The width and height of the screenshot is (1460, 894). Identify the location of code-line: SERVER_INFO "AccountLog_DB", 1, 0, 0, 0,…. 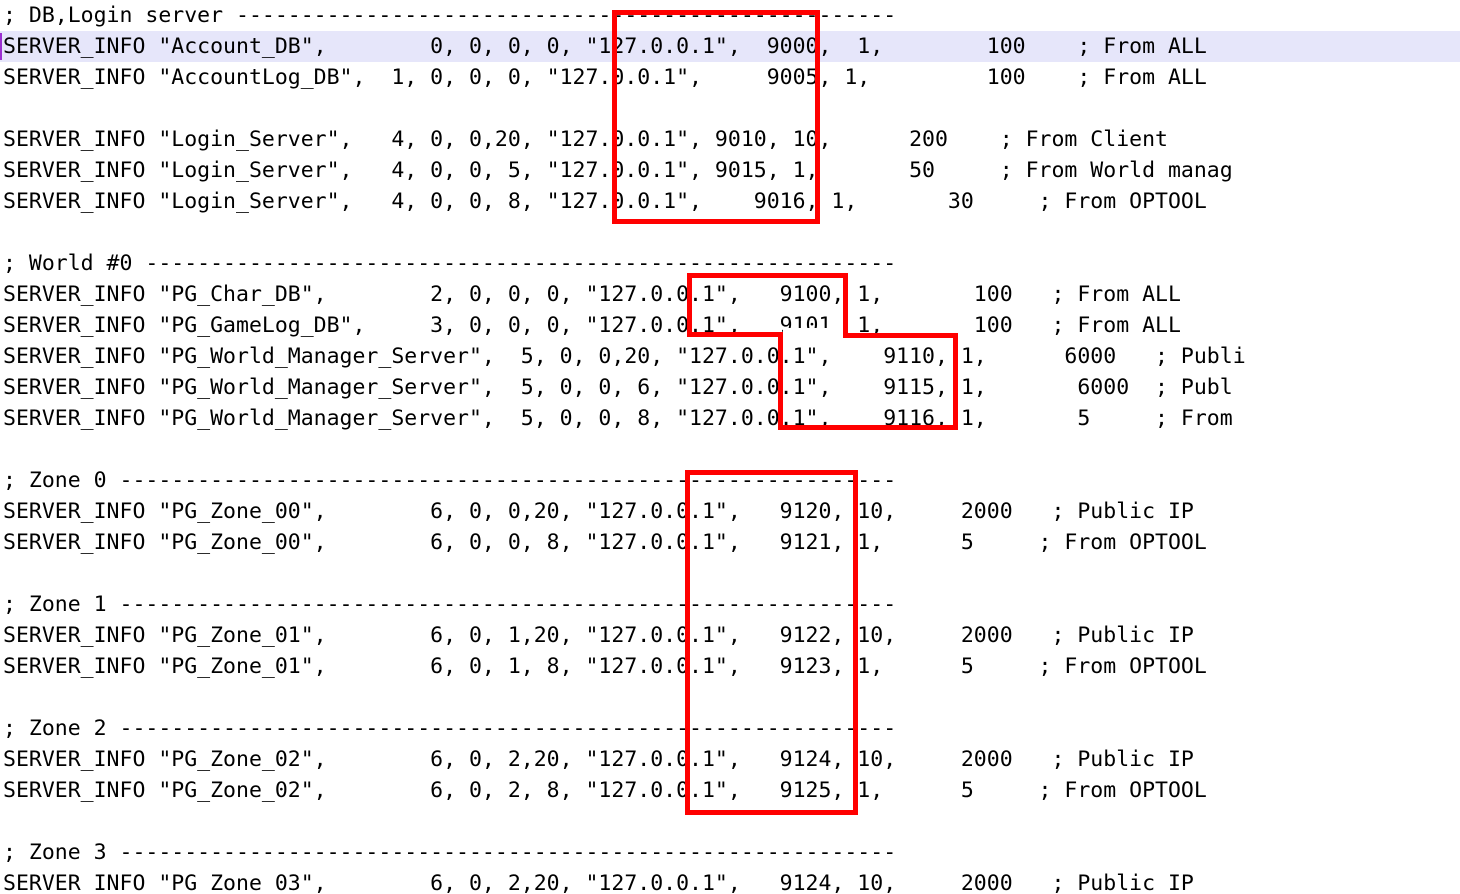
(730, 77).